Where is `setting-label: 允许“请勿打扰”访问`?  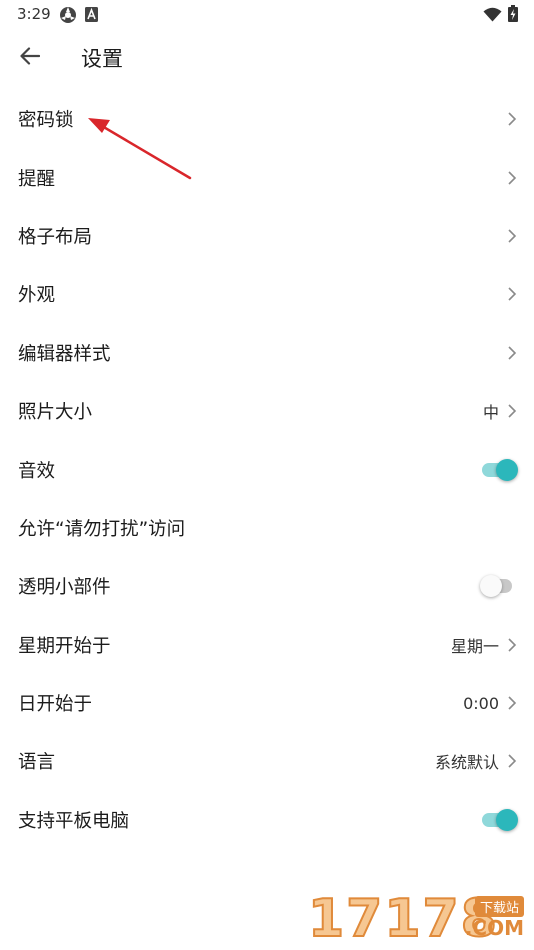
setting-label: 允许“请勿打扰”访问 is located at coordinates (102, 529).